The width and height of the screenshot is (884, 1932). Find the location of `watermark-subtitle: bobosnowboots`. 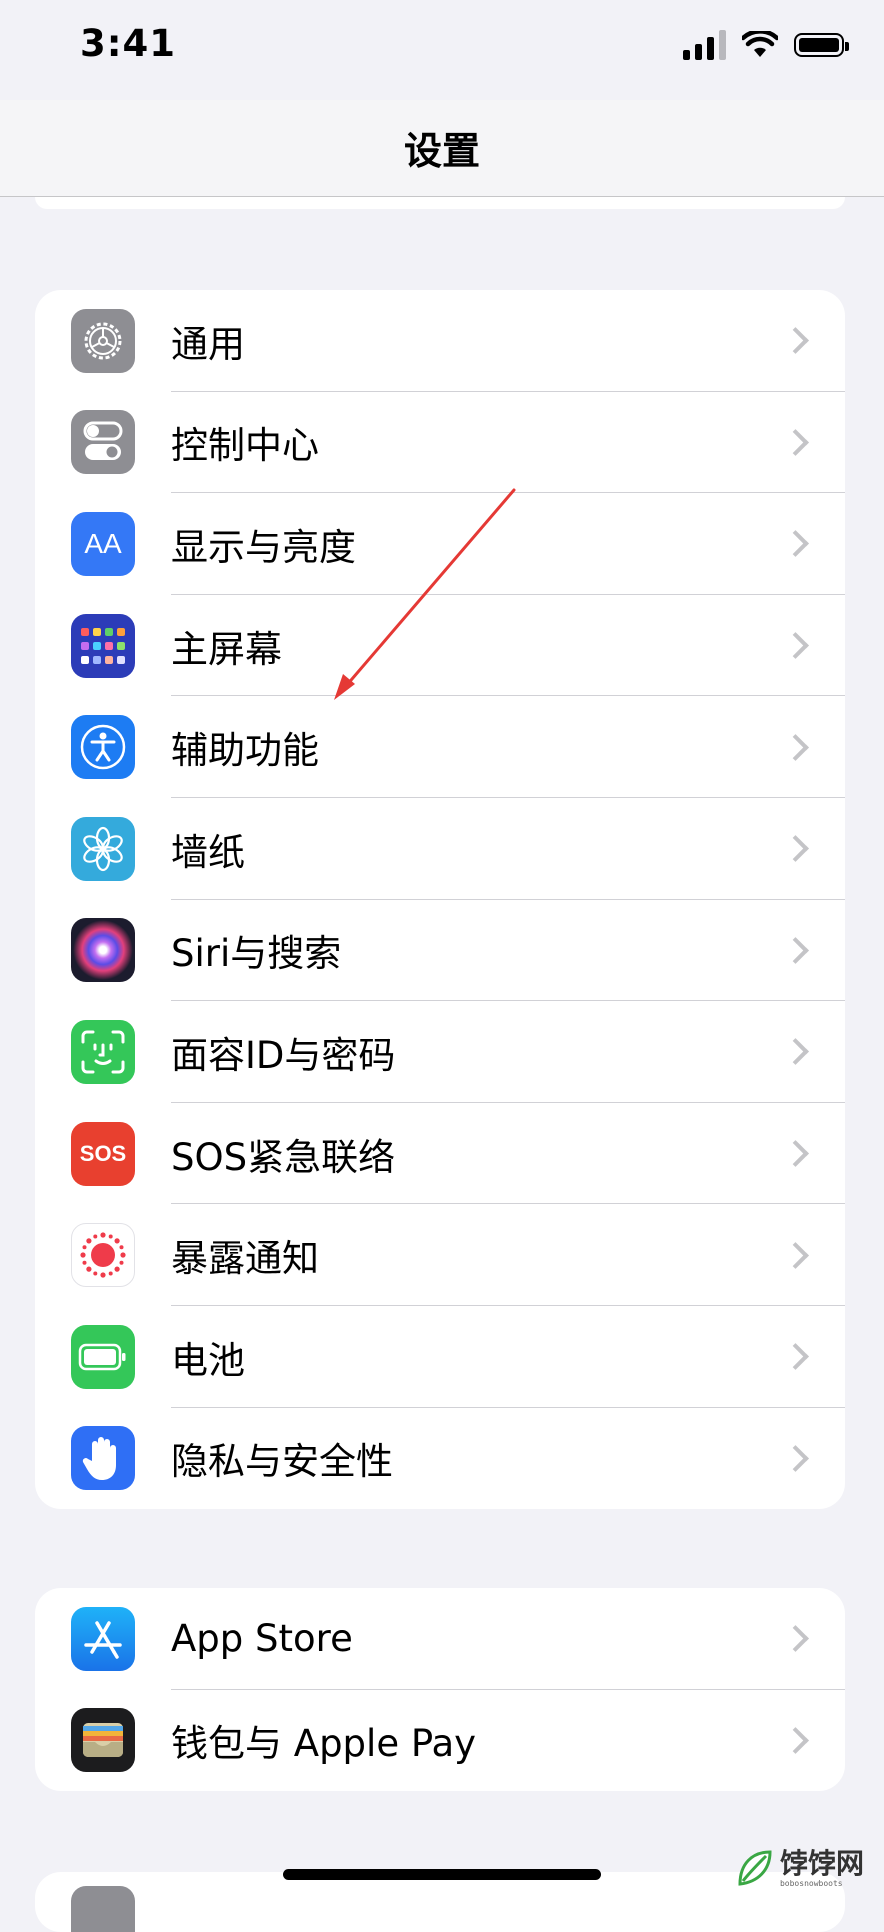

watermark-subtitle: bobosnowboots is located at coordinates (811, 1883).